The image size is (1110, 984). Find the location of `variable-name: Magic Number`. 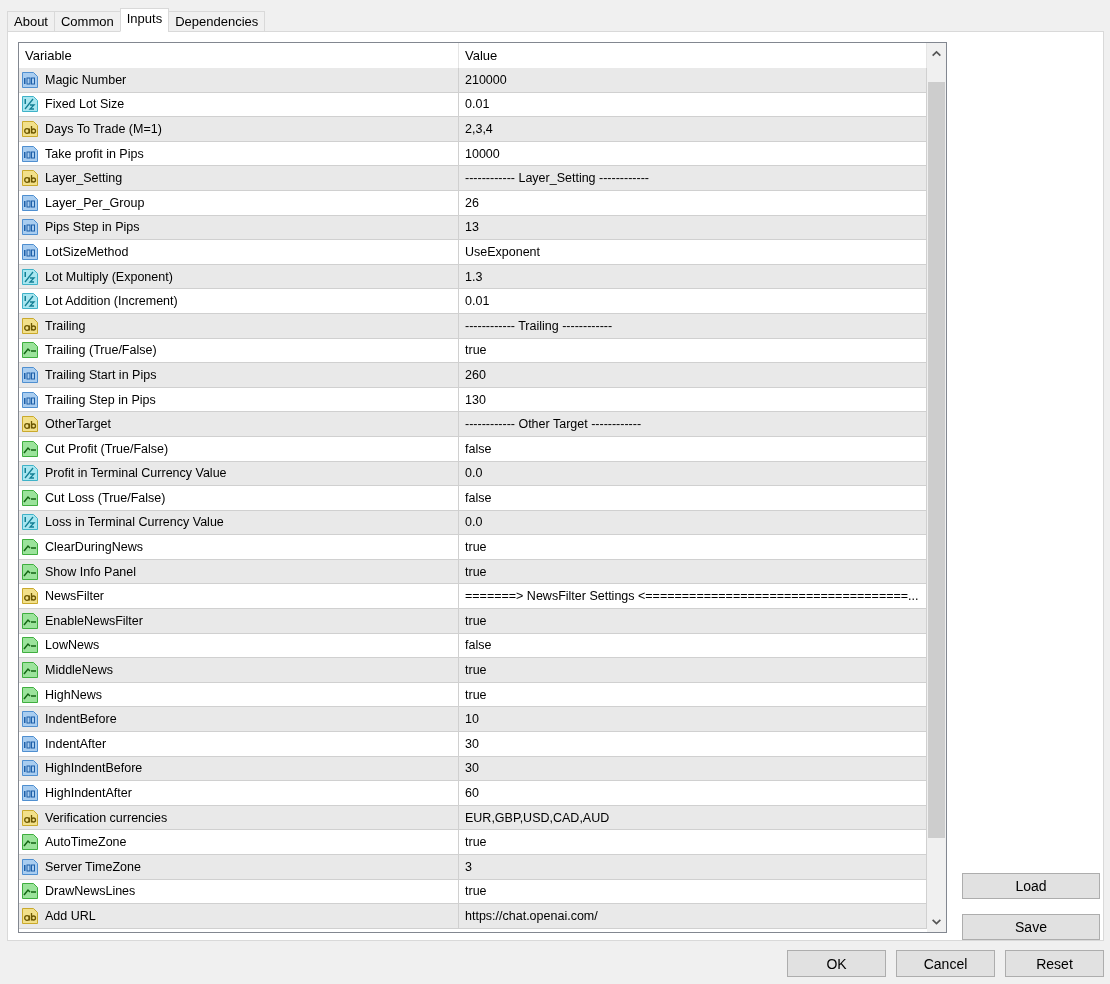

variable-name: Magic Number is located at coordinates (86, 79).